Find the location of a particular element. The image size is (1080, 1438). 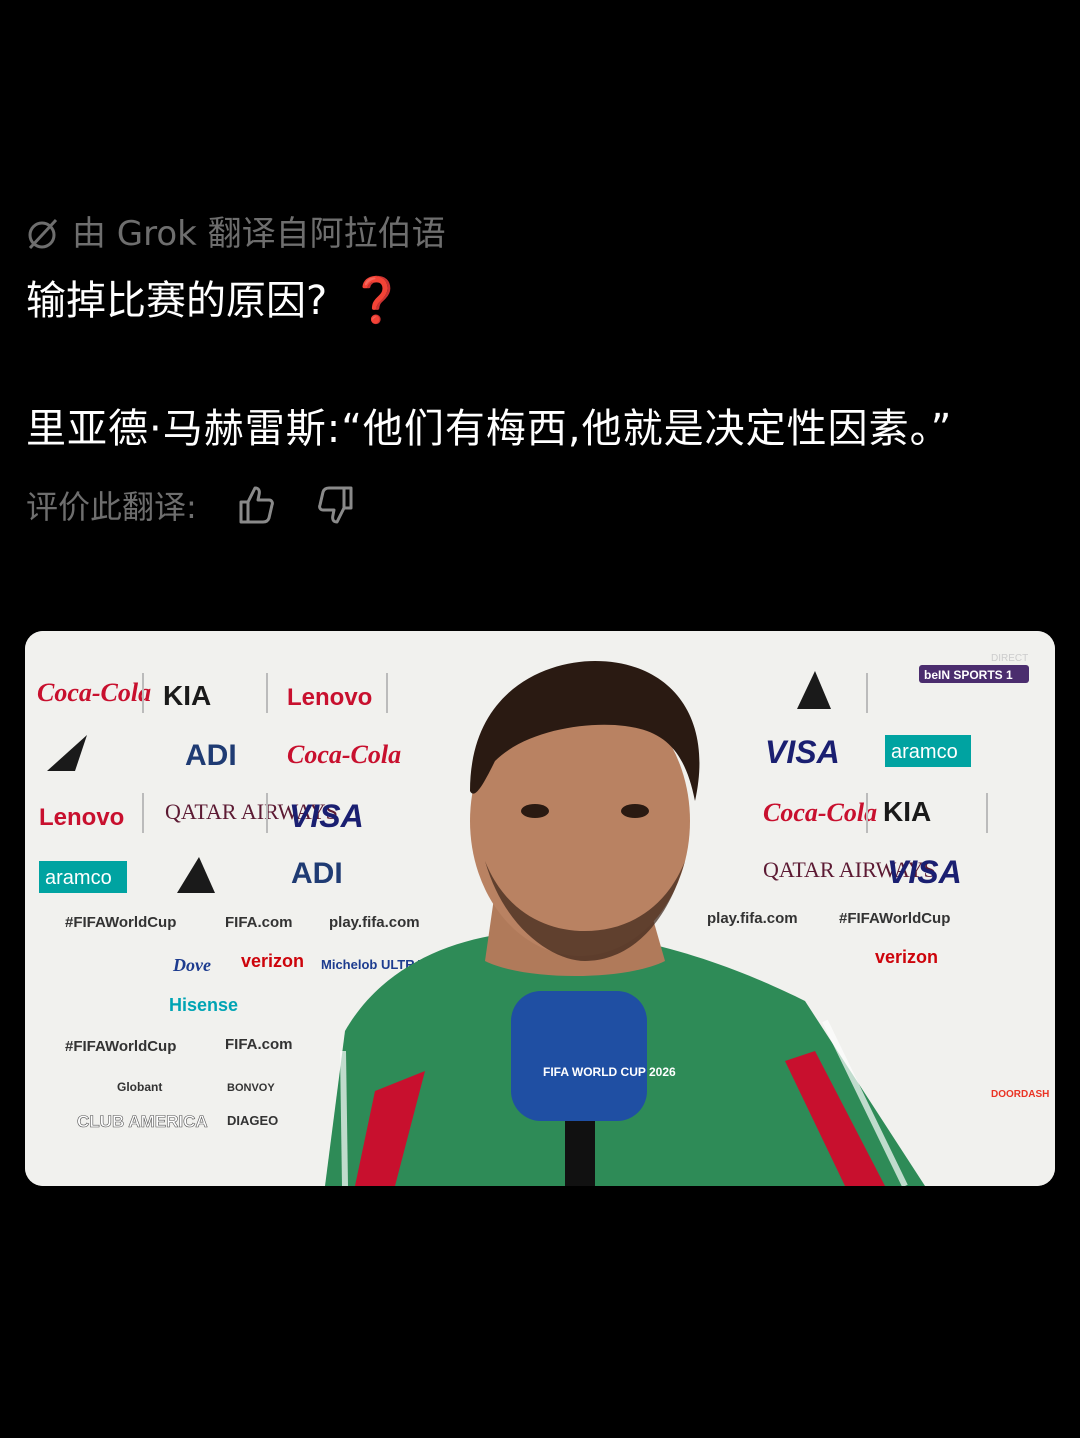

sponsor-visa-3: VISA is located at coordinates (924, 872).